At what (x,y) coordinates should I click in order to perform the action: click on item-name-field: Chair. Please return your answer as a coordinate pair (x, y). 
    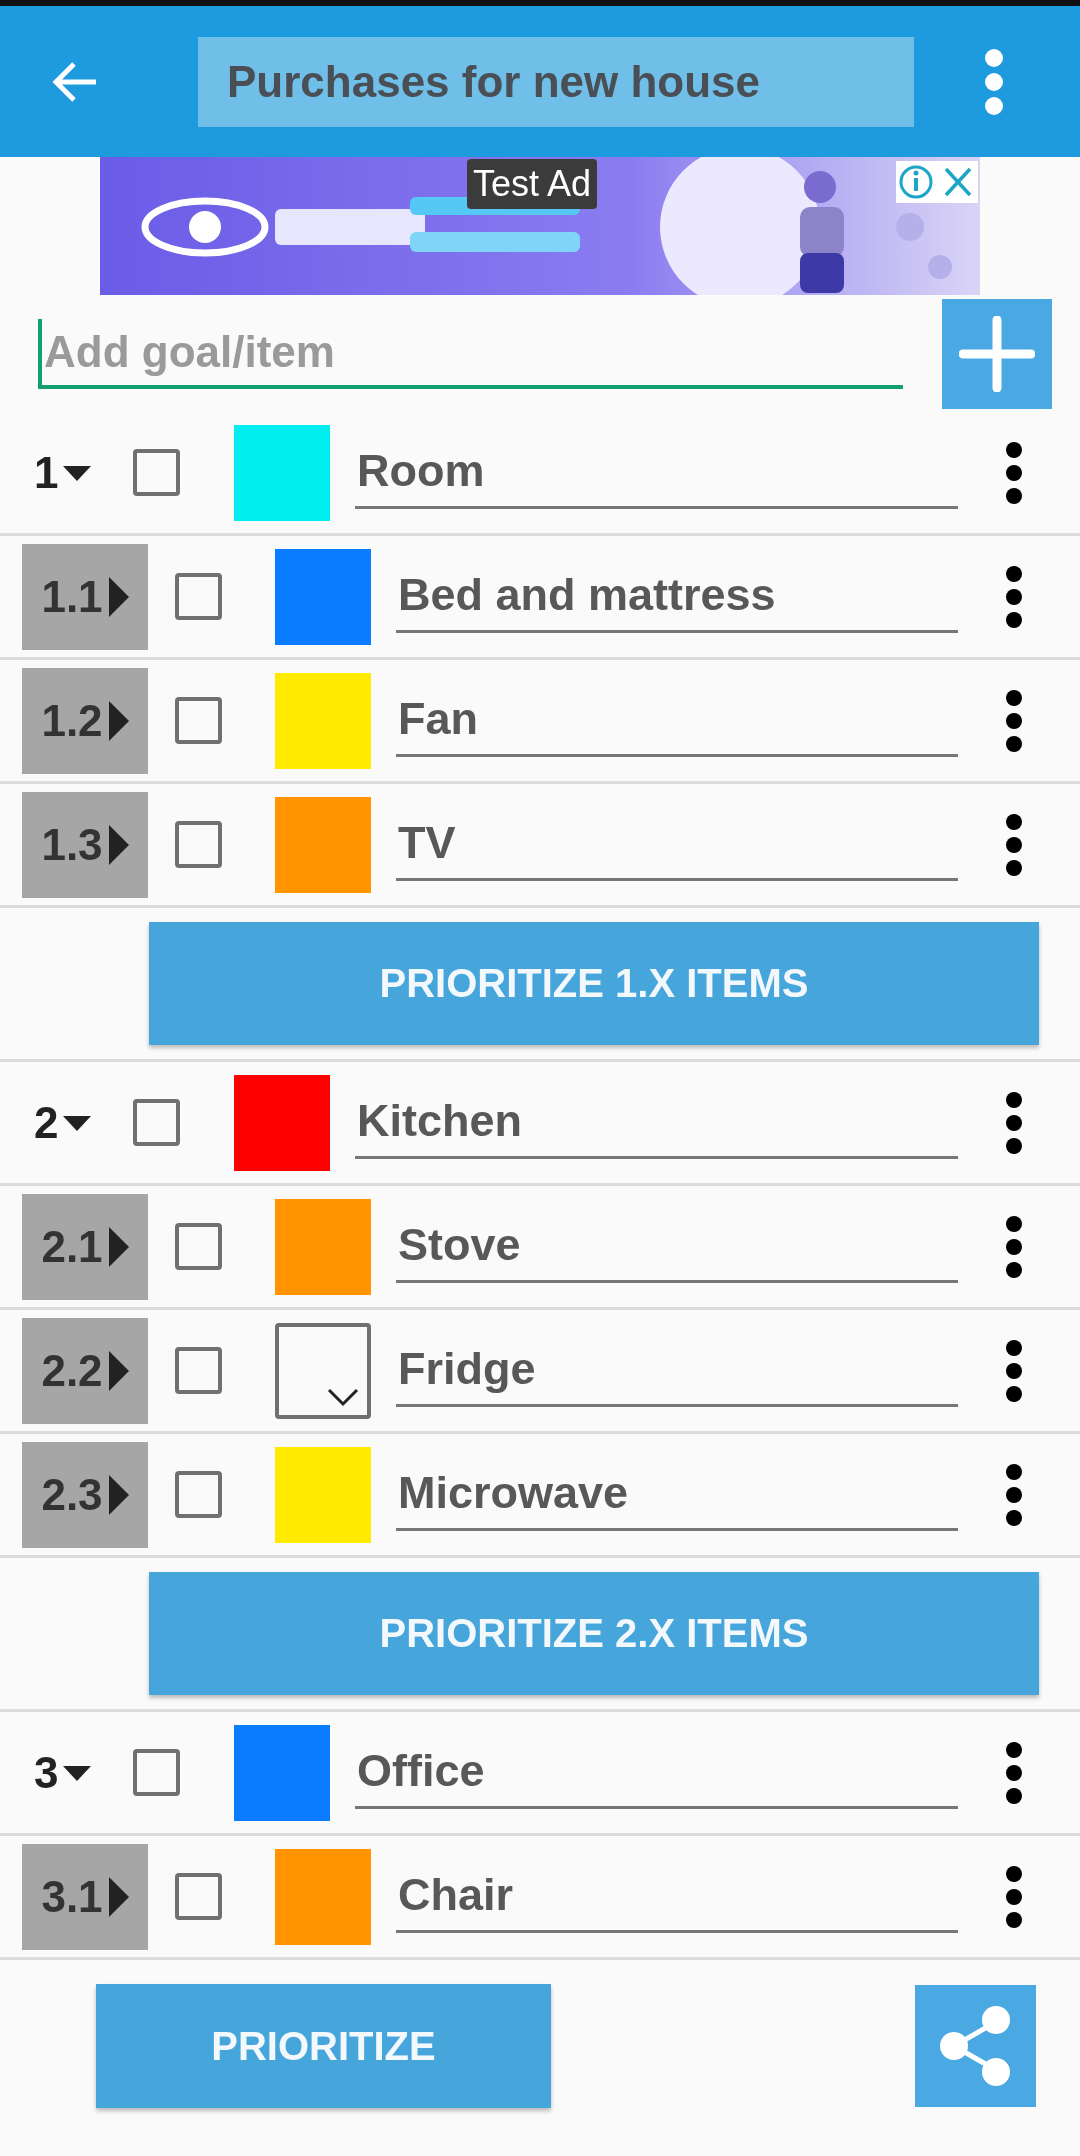
    Looking at the image, I should click on (677, 1896).